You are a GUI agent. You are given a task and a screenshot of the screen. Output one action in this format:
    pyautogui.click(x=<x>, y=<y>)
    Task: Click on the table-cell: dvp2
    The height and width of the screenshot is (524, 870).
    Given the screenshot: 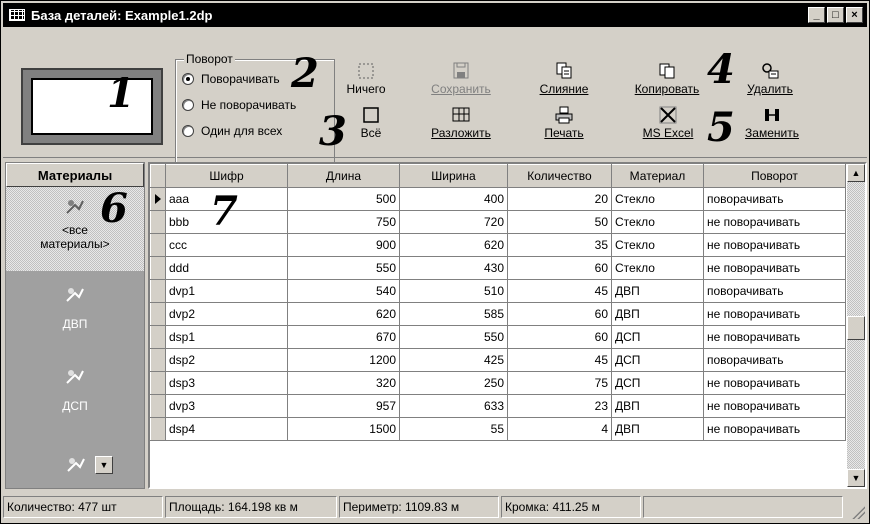 What is the action you would take?
    pyautogui.click(x=226, y=314)
    